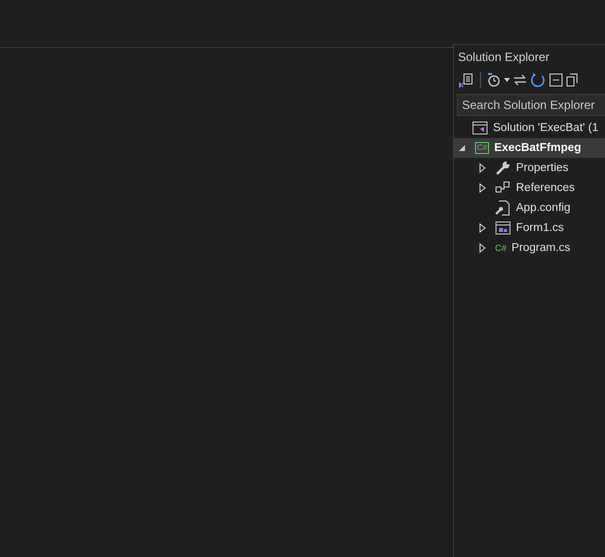 The image size is (605, 557). I want to click on tree-item: C# Program.cs, so click(529, 248).